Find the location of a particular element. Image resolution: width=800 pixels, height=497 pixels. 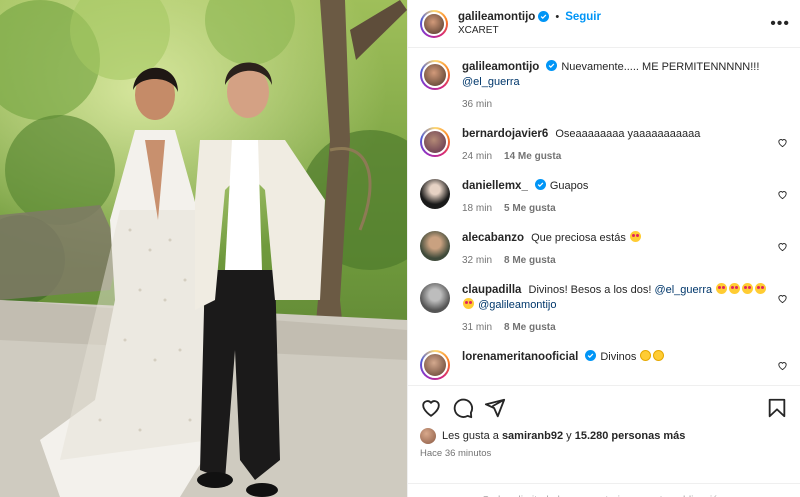

author-avatar is located at coordinates (434, 23).